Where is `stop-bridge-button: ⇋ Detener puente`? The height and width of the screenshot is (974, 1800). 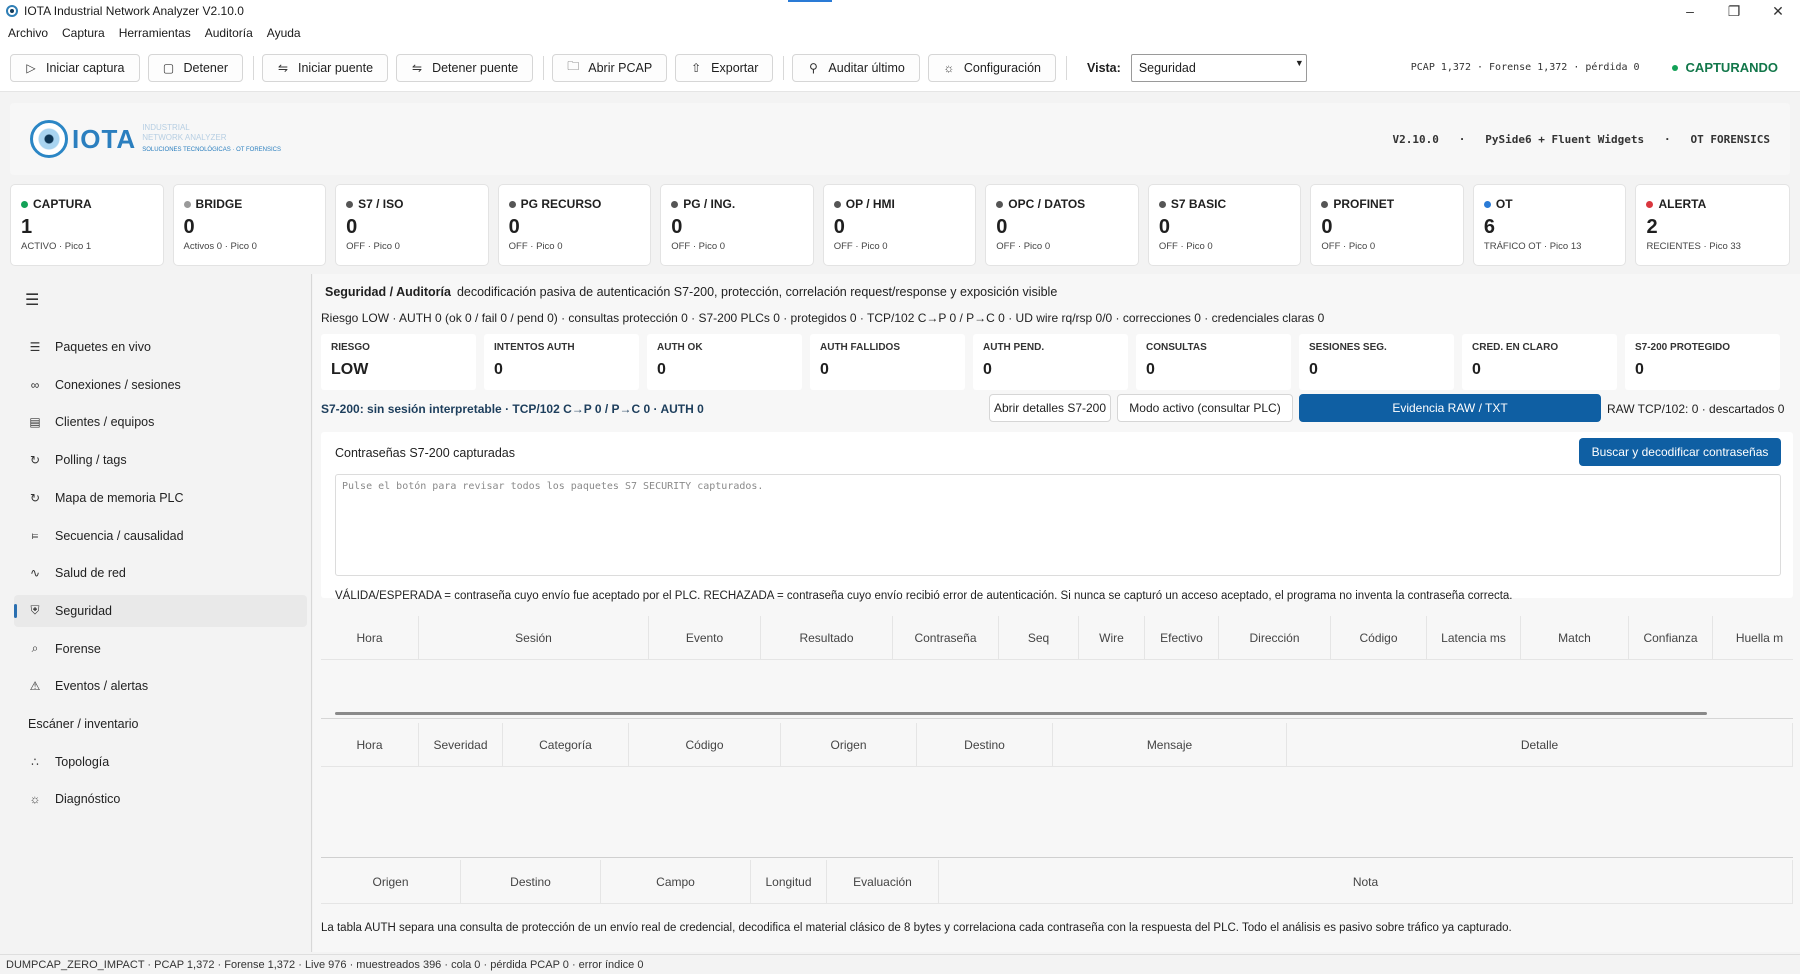 stop-bridge-button: ⇋ Detener puente is located at coordinates (465, 67).